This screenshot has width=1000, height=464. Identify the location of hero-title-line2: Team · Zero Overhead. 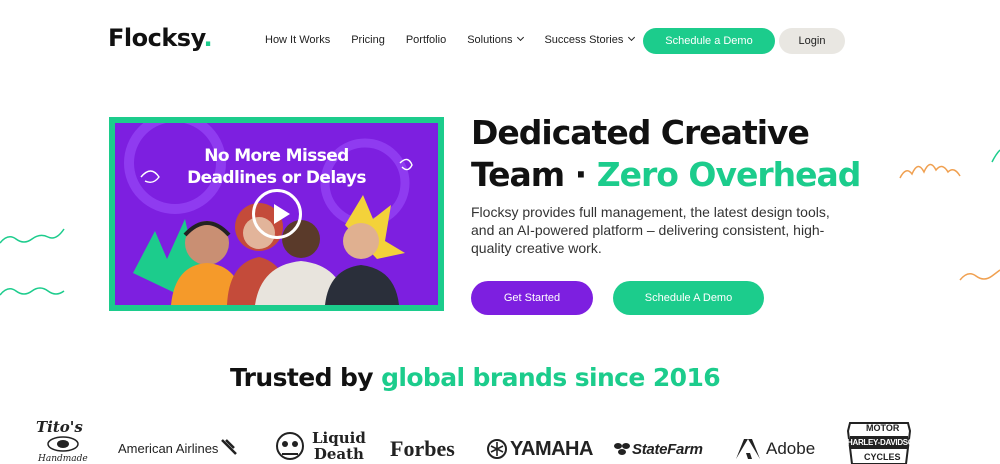
(666, 175).